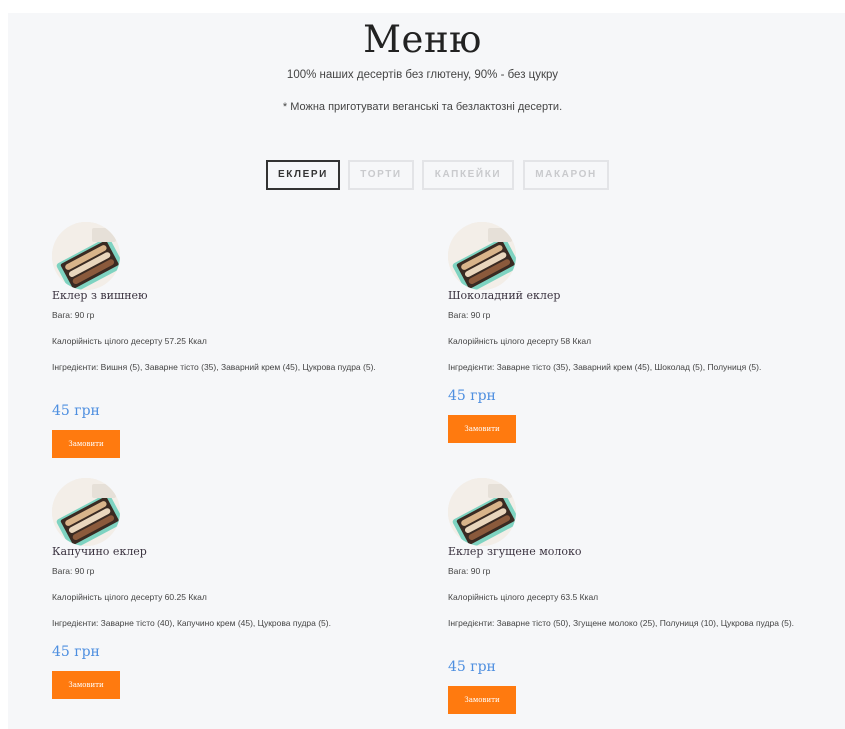 This screenshot has height=729, width=845. What do you see at coordinates (422, 39) in the screenshot?
I see `page-title: Меню` at bounding box center [422, 39].